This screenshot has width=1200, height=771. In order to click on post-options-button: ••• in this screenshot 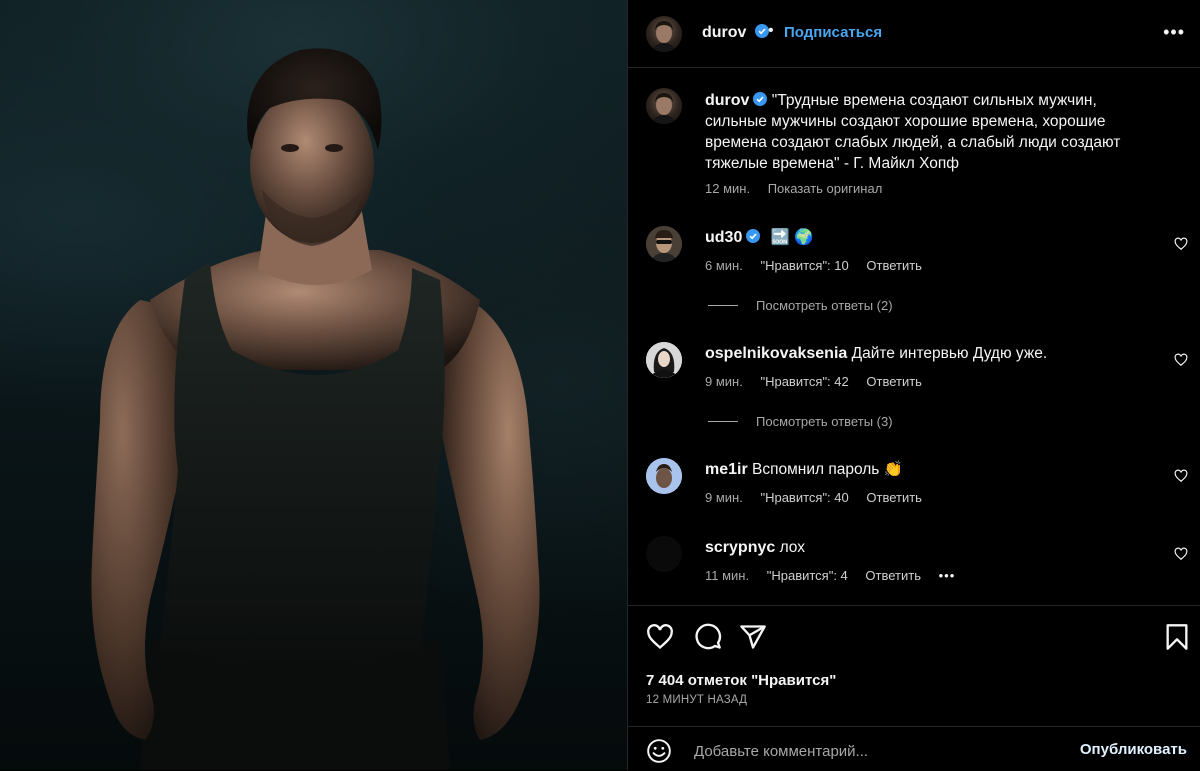, I will do `click(1174, 32)`.